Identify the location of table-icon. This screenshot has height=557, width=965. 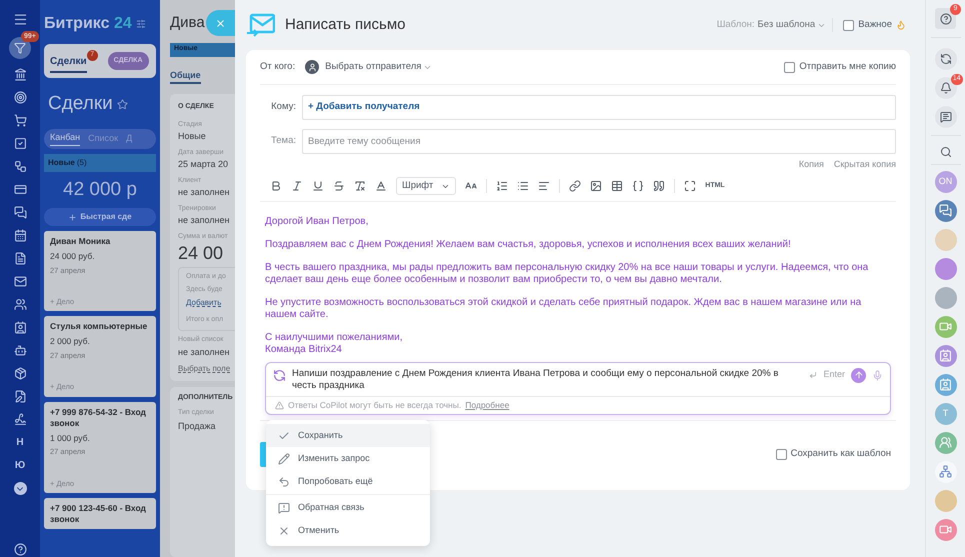
(617, 186).